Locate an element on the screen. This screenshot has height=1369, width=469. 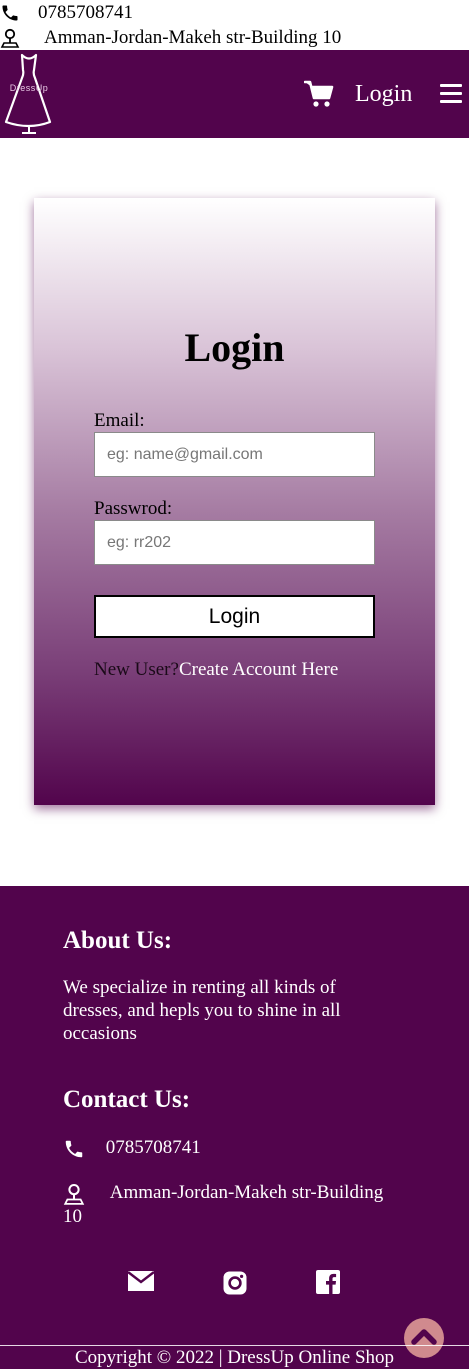
footer-phone-line: 0785708741 is located at coordinates (132, 1148).